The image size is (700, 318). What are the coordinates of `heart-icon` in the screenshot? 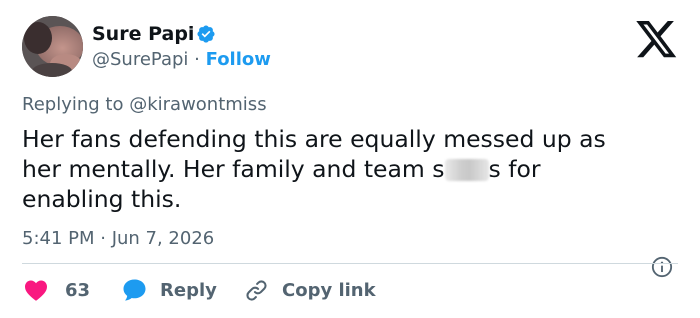 It's located at (36, 290).